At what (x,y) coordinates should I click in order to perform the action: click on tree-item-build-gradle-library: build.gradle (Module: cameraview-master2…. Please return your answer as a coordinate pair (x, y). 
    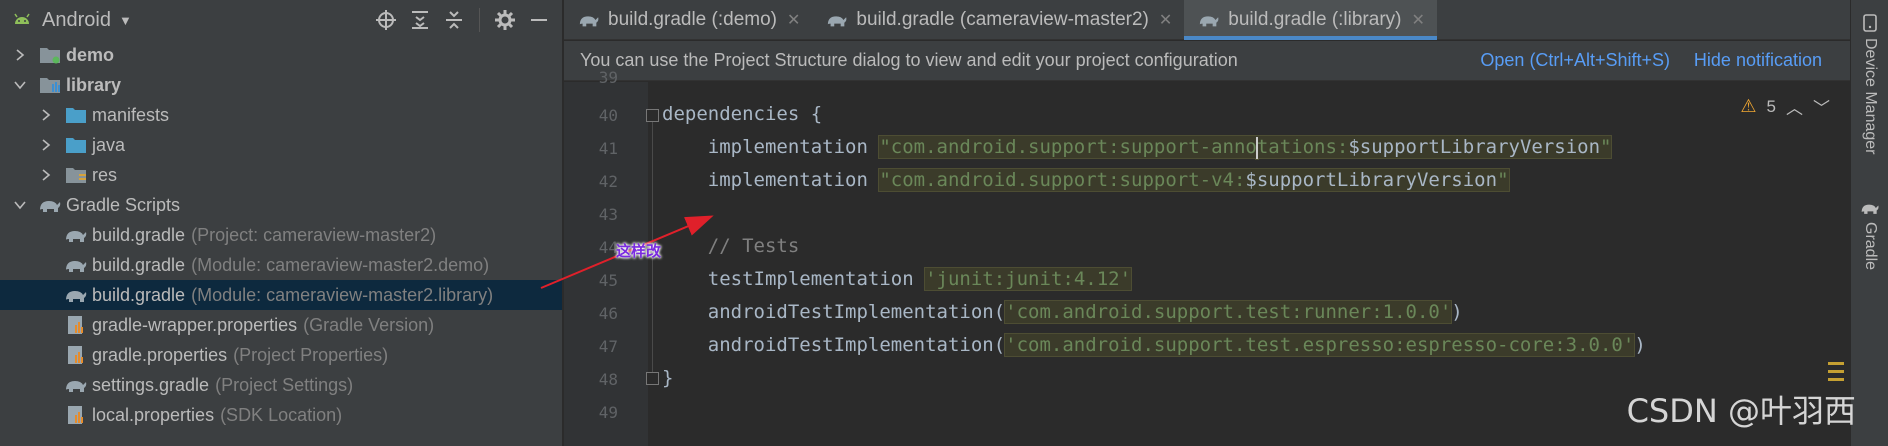
    Looking at the image, I should click on (281, 295).